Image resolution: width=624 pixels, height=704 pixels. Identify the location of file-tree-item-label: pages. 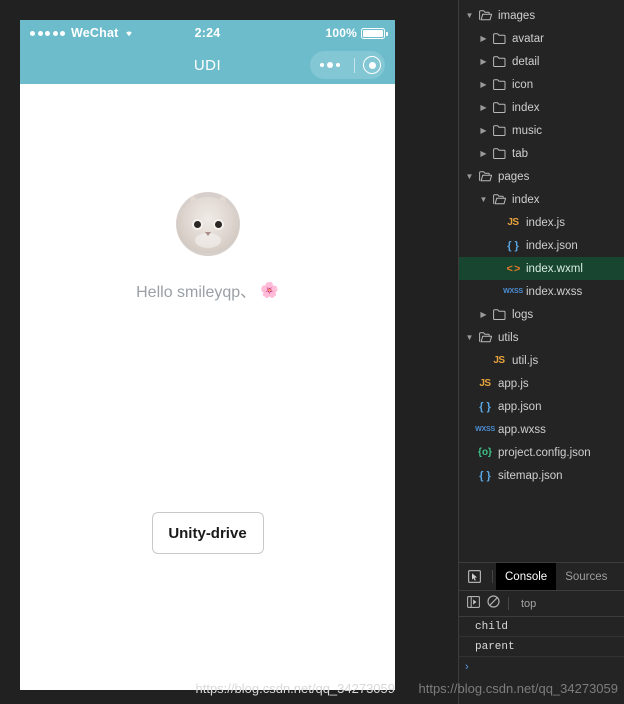
(514, 176).